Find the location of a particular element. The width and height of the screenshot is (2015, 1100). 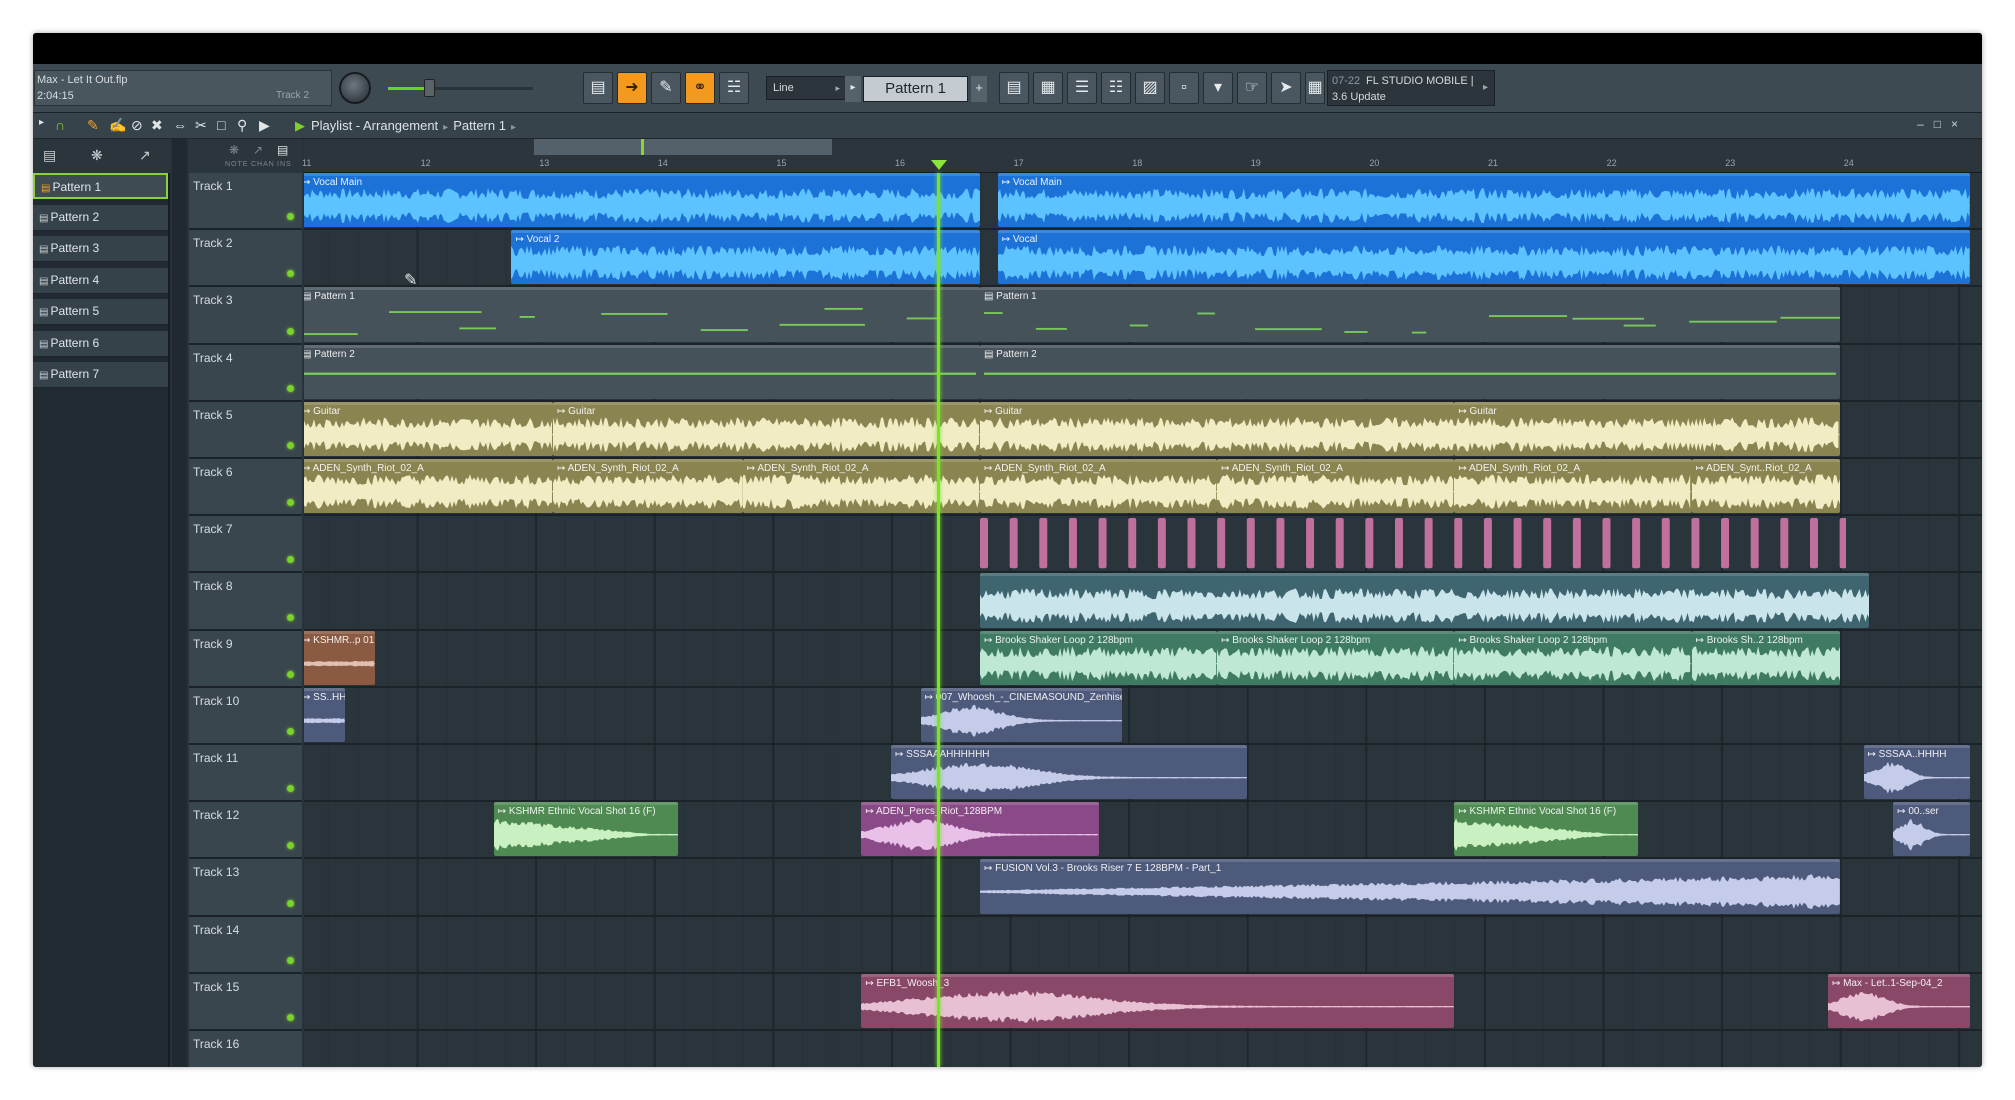

overview-scrollbar is located at coordinates (1143, 147).